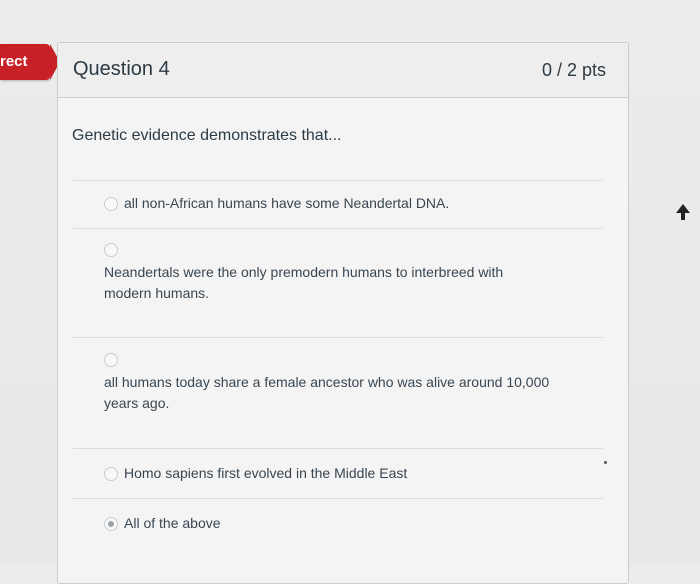 Image resolution: width=700 pixels, height=584 pixels. Describe the element at coordinates (683, 212) in the screenshot. I see `mouse-cursor-icon` at that location.